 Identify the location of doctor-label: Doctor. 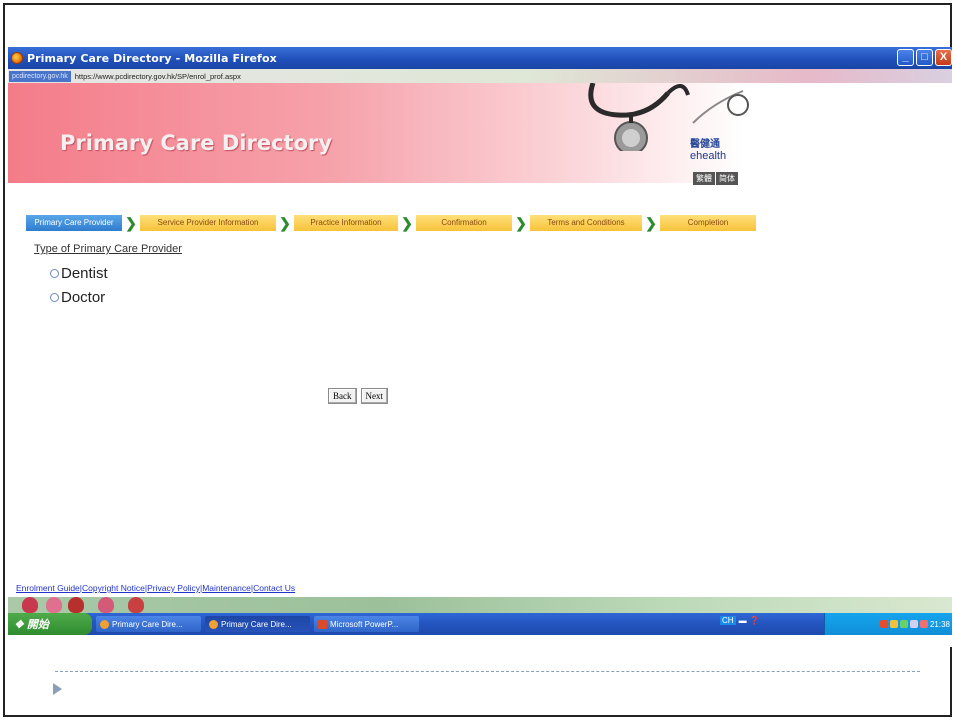
(83, 297).